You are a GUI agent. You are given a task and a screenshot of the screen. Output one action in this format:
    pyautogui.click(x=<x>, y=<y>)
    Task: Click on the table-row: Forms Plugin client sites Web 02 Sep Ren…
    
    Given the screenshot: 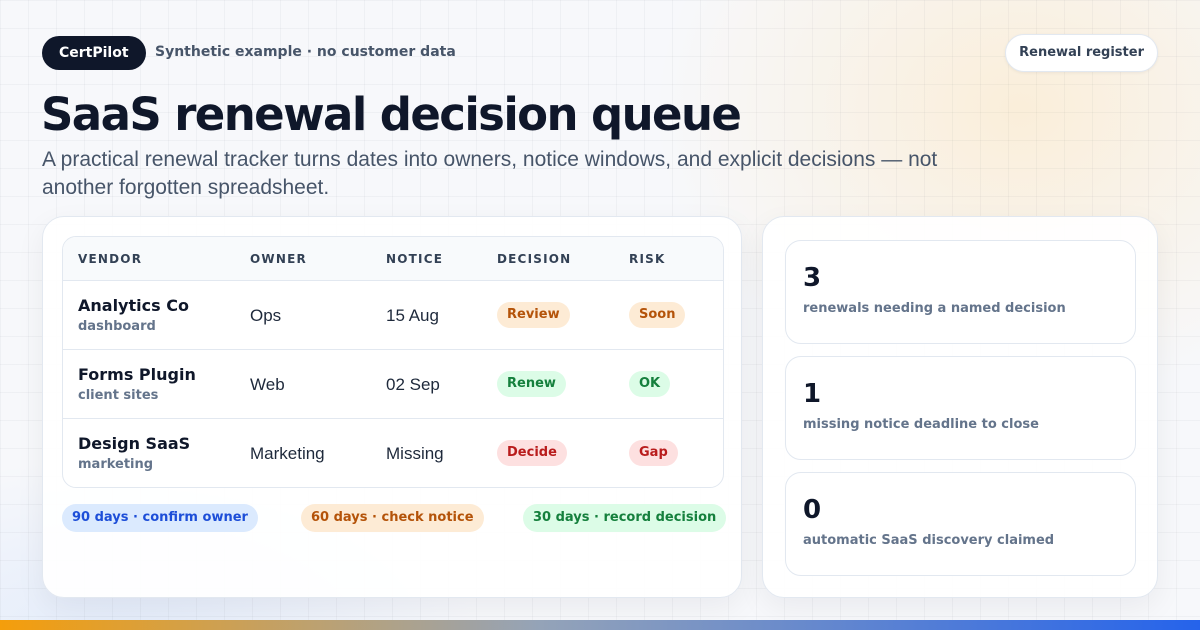 What is the action you would take?
    pyautogui.click(x=393, y=384)
    